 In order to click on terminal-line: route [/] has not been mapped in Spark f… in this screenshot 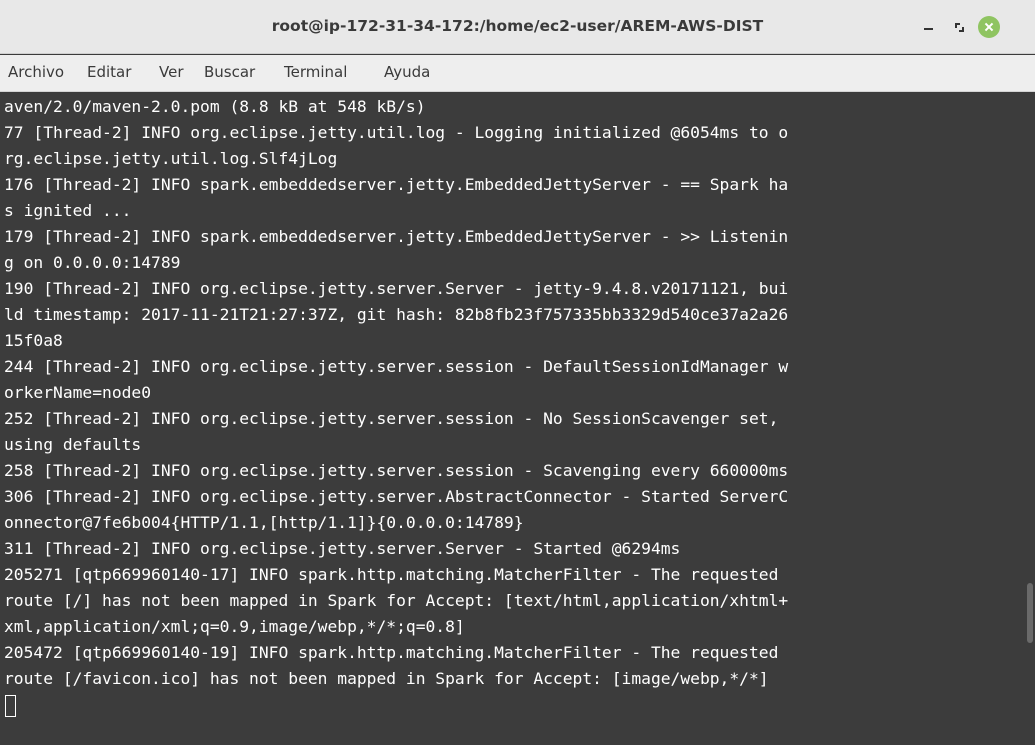, I will do `click(396, 600)`.